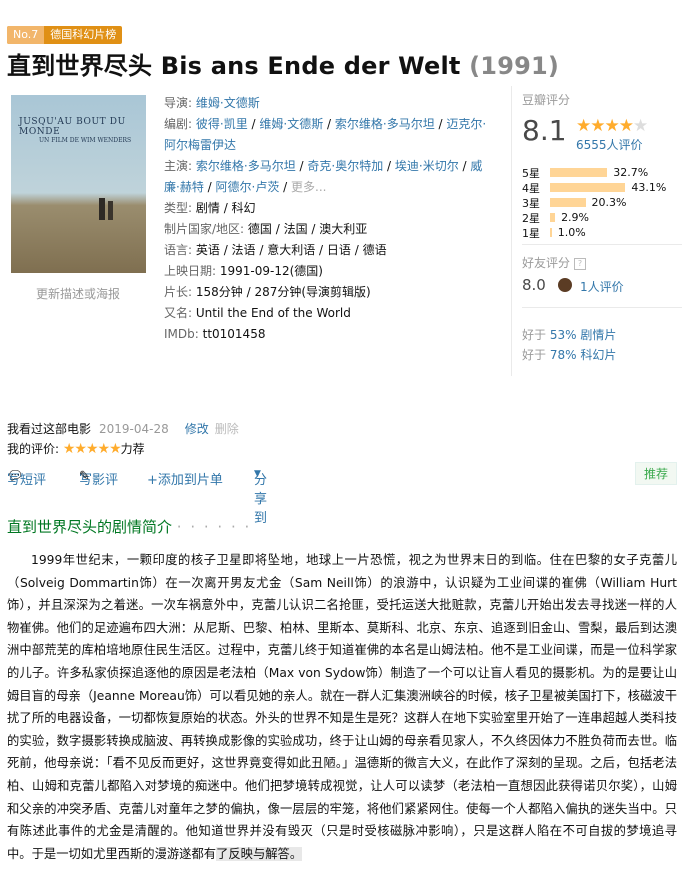  Describe the element at coordinates (129, 527) in the screenshot. I see `summary-title: 直到世界尽头的剧情简介 · · · · · ·` at that location.